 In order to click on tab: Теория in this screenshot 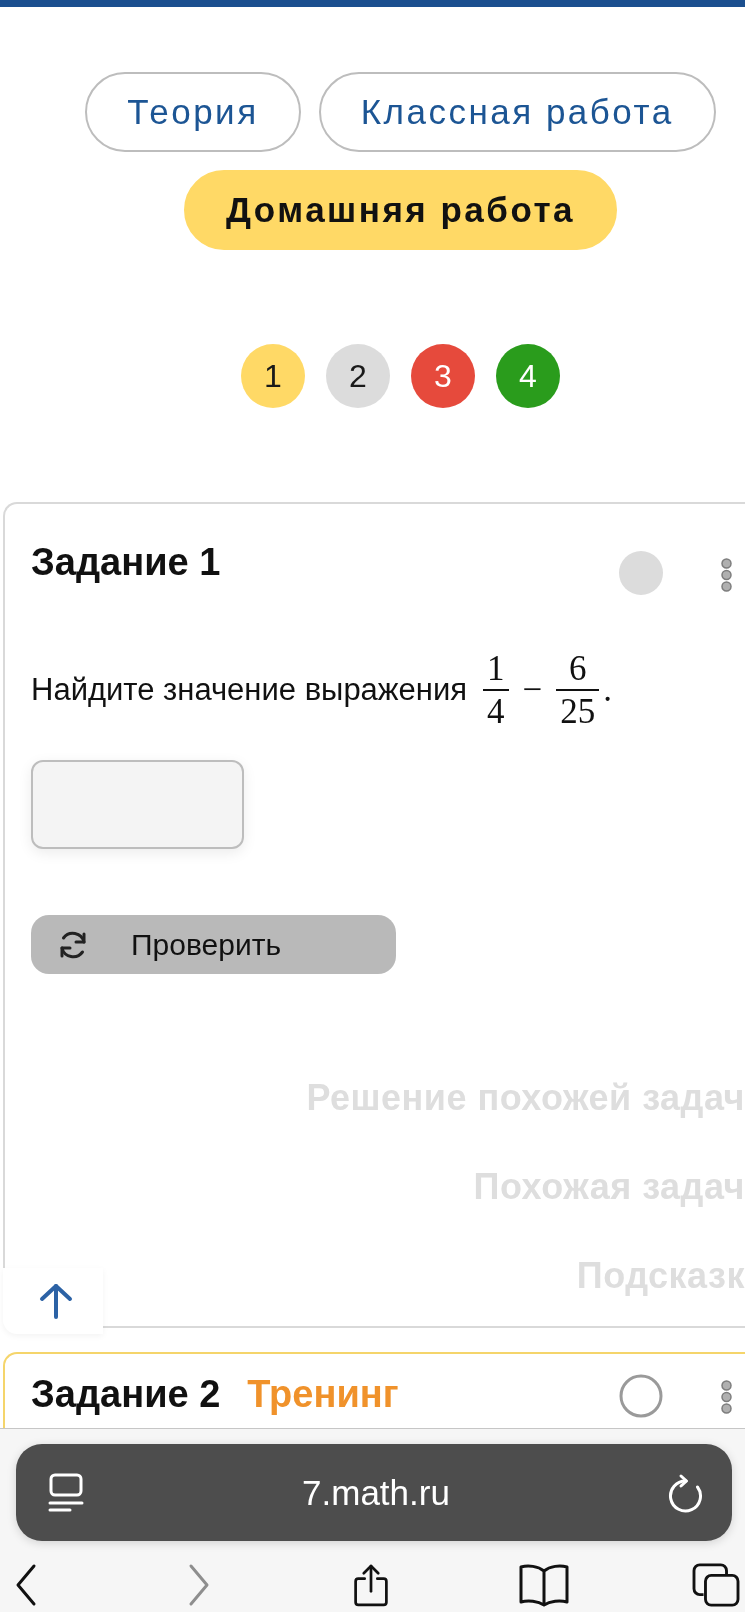, I will do `click(193, 112)`.